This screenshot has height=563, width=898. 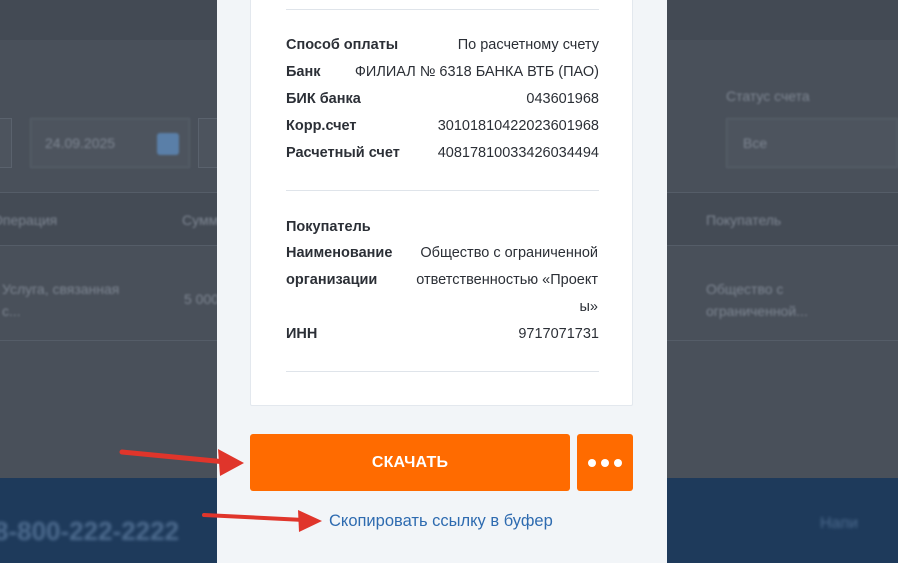 What do you see at coordinates (181, 462) in the screenshot?
I see `annotation-arrow-download` at bounding box center [181, 462].